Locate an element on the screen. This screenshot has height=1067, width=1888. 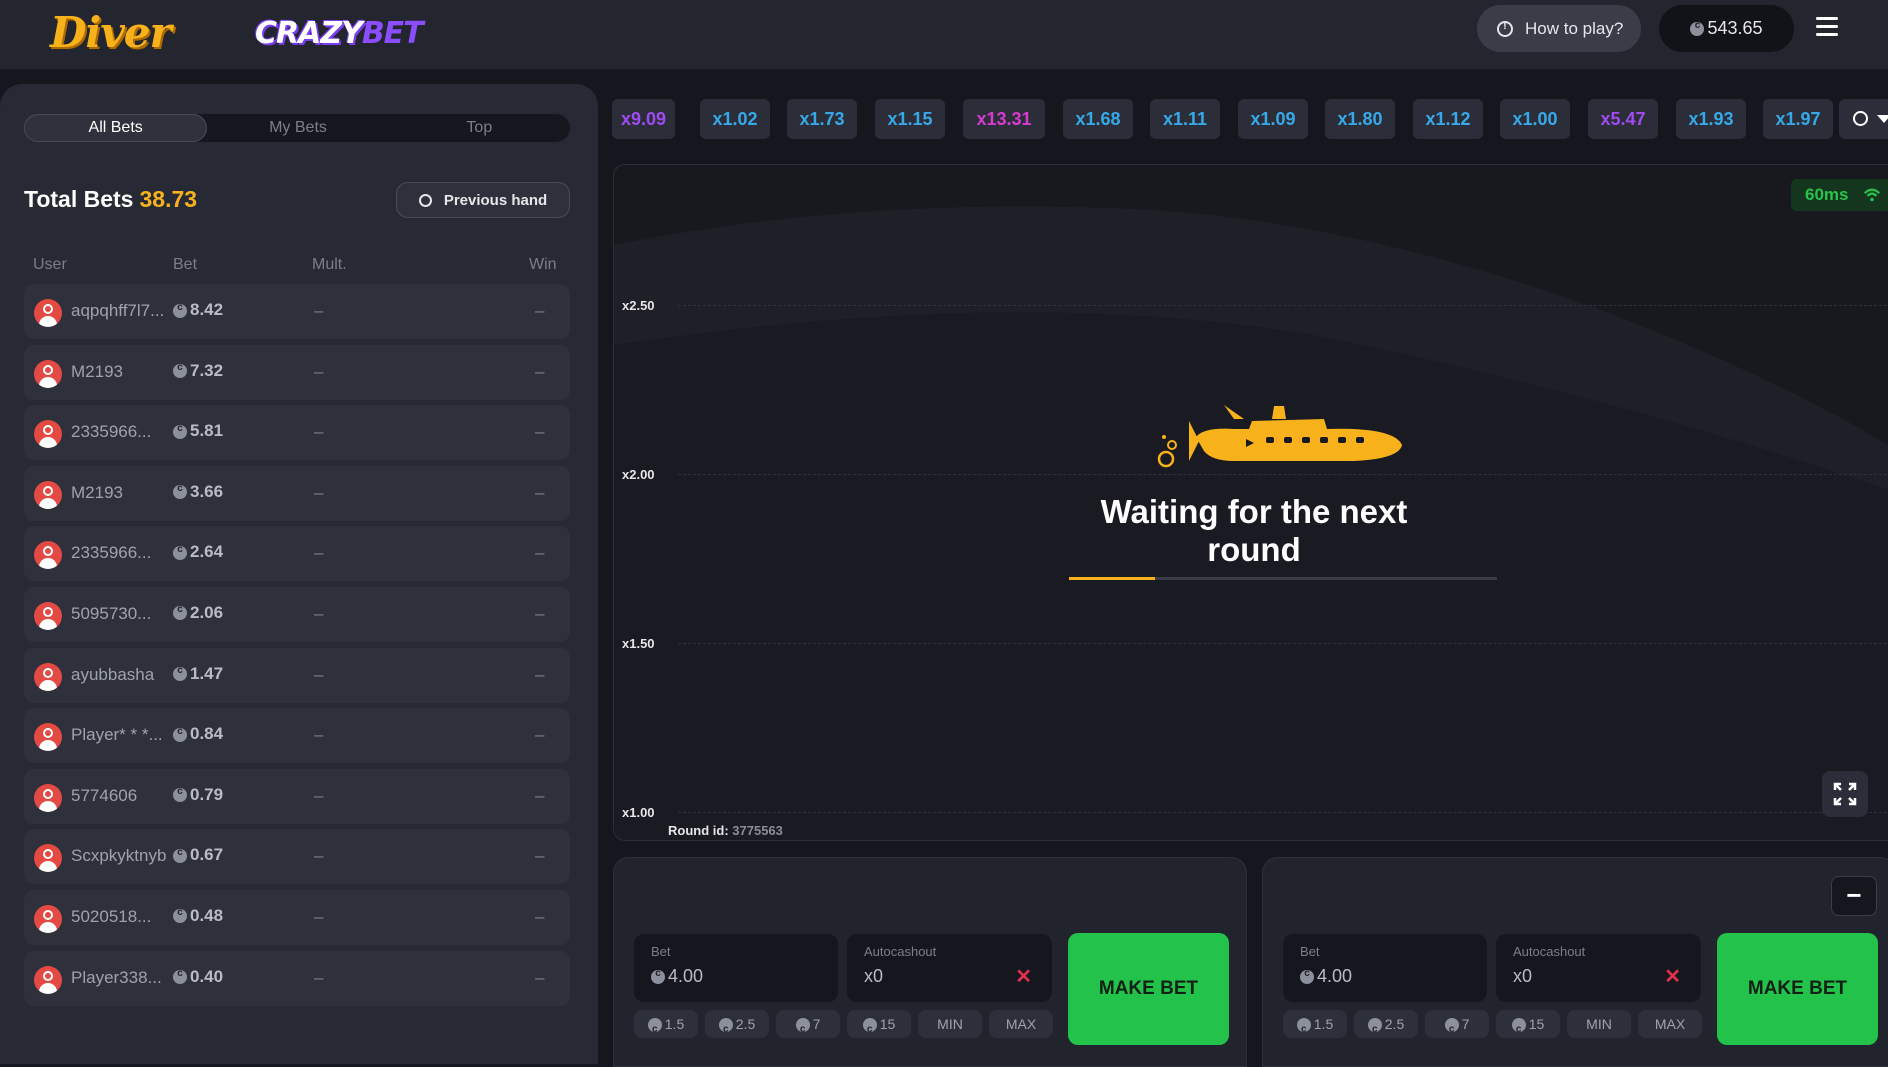
hamburger-menu-icon is located at coordinates (1827, 27).